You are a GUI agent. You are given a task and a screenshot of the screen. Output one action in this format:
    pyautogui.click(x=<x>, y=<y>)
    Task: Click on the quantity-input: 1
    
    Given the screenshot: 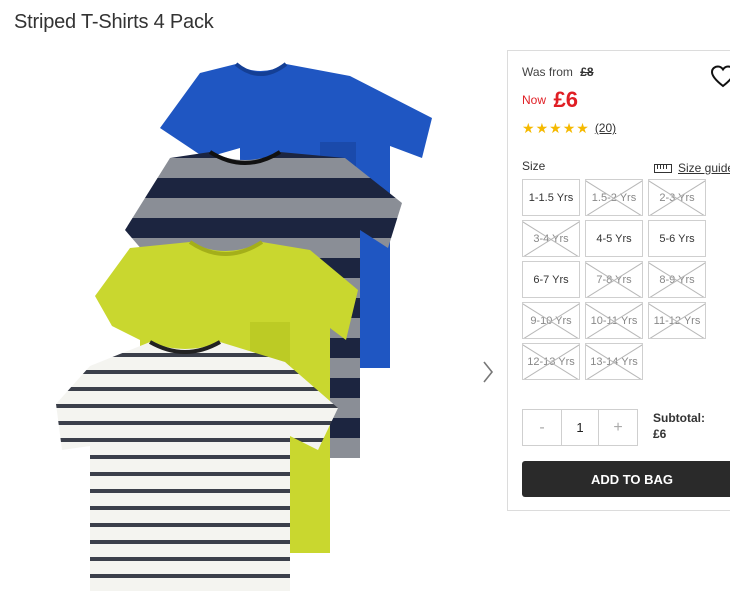 What is the action you would take?
    pyautogui.click(x=580, y=427)
    